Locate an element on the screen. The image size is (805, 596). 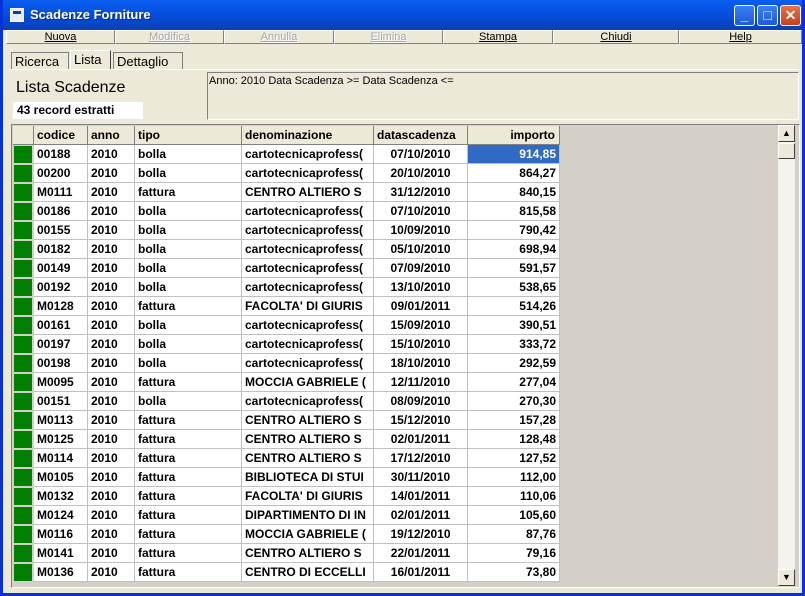
cell-importo: 110,06 is located at coordinates (514, 496).